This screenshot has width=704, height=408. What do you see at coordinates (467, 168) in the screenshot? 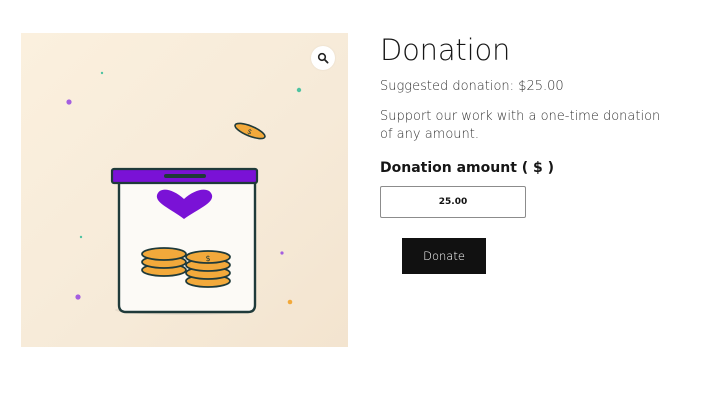
I see `donation-amount-label: Donation amount ( $ )` at bounding box center [467, 168].